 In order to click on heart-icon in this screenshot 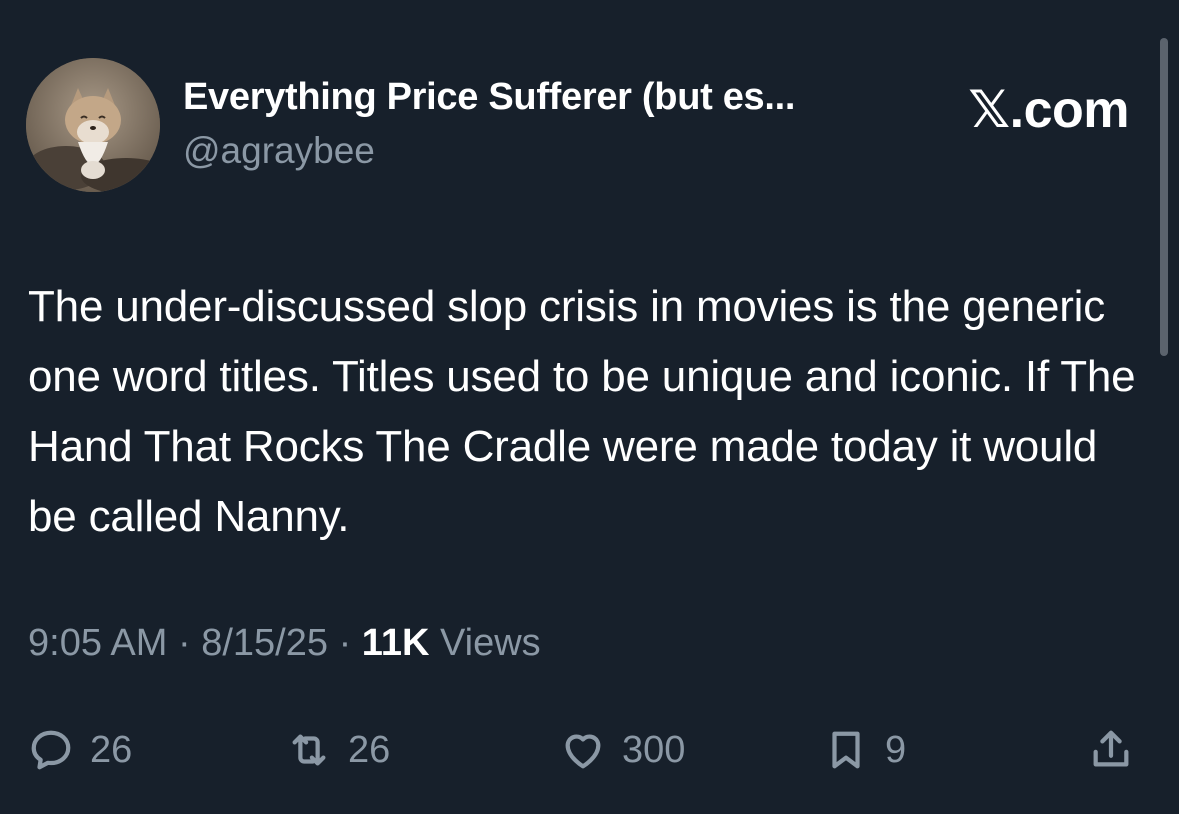, I will do `click(583, 751)`.